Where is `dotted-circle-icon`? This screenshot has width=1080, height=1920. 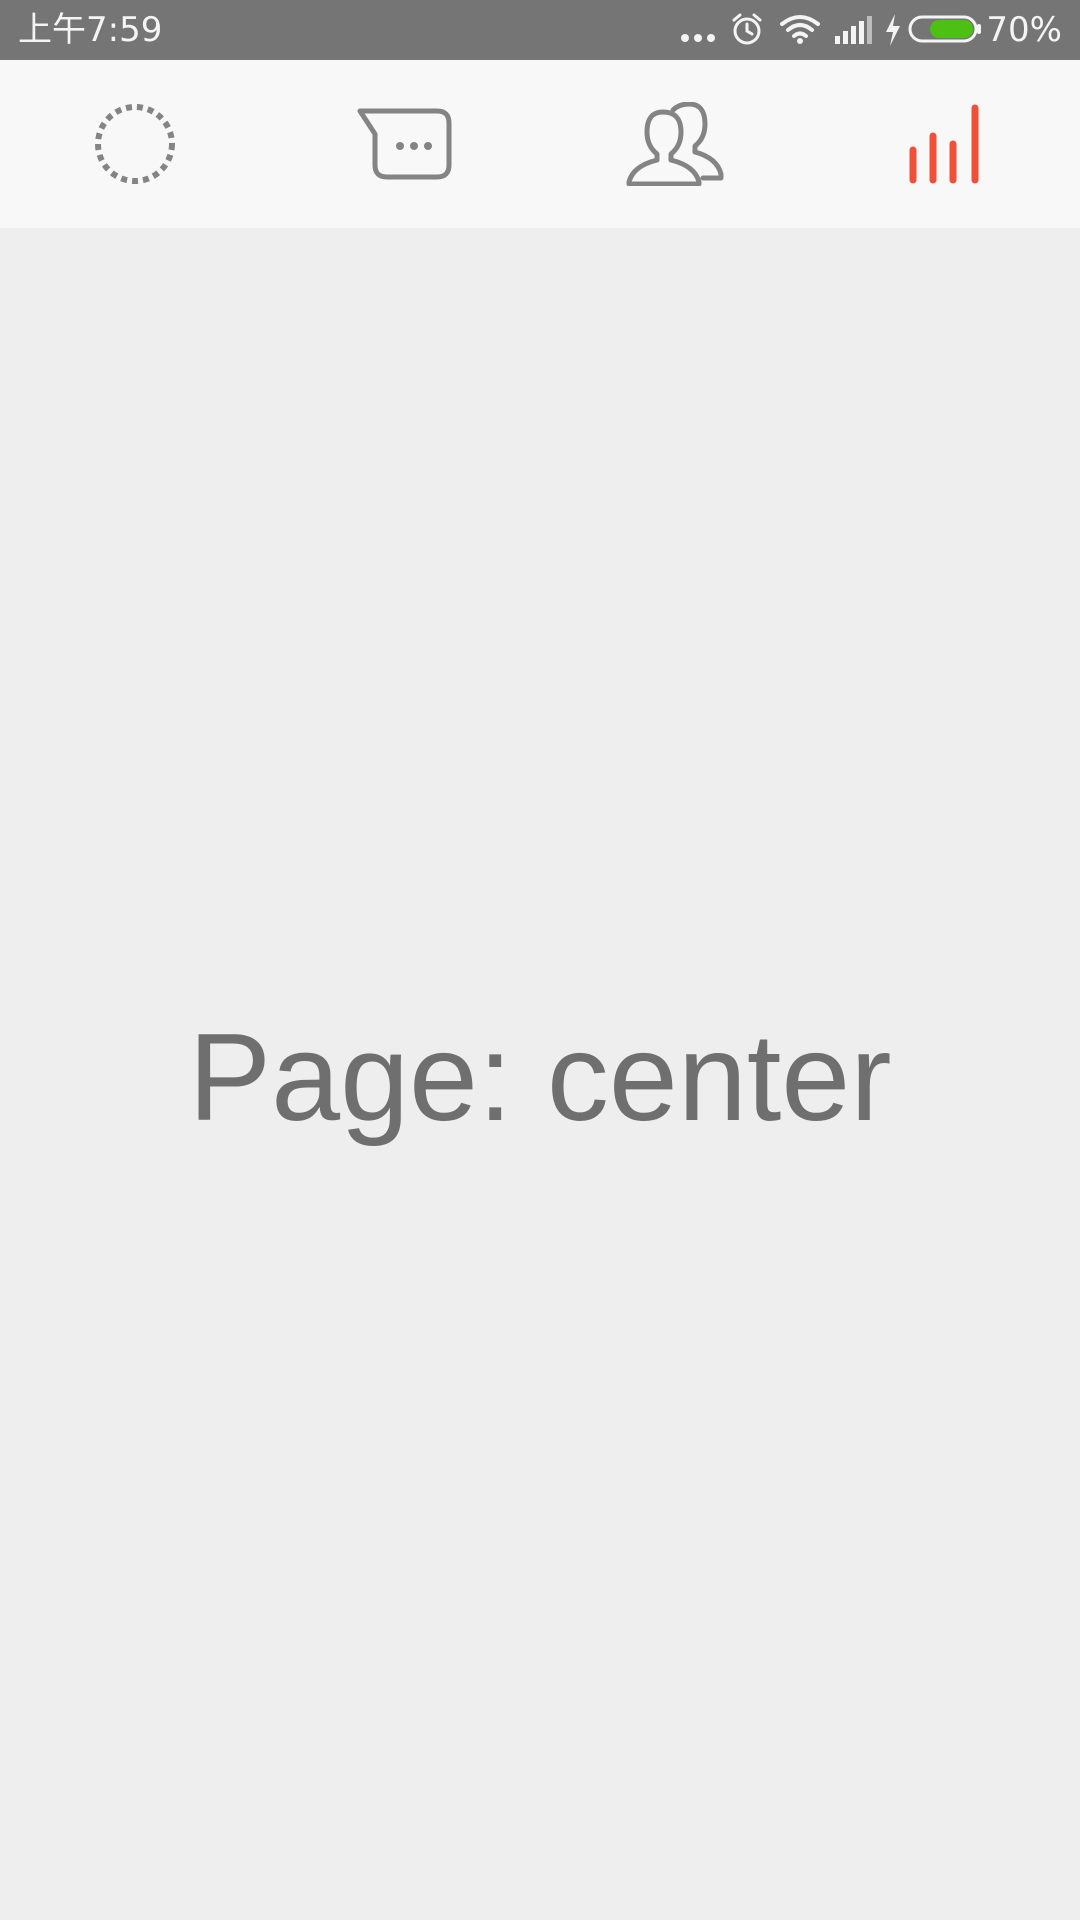
dotted-circle-icon is located at coordinates (135, 144).